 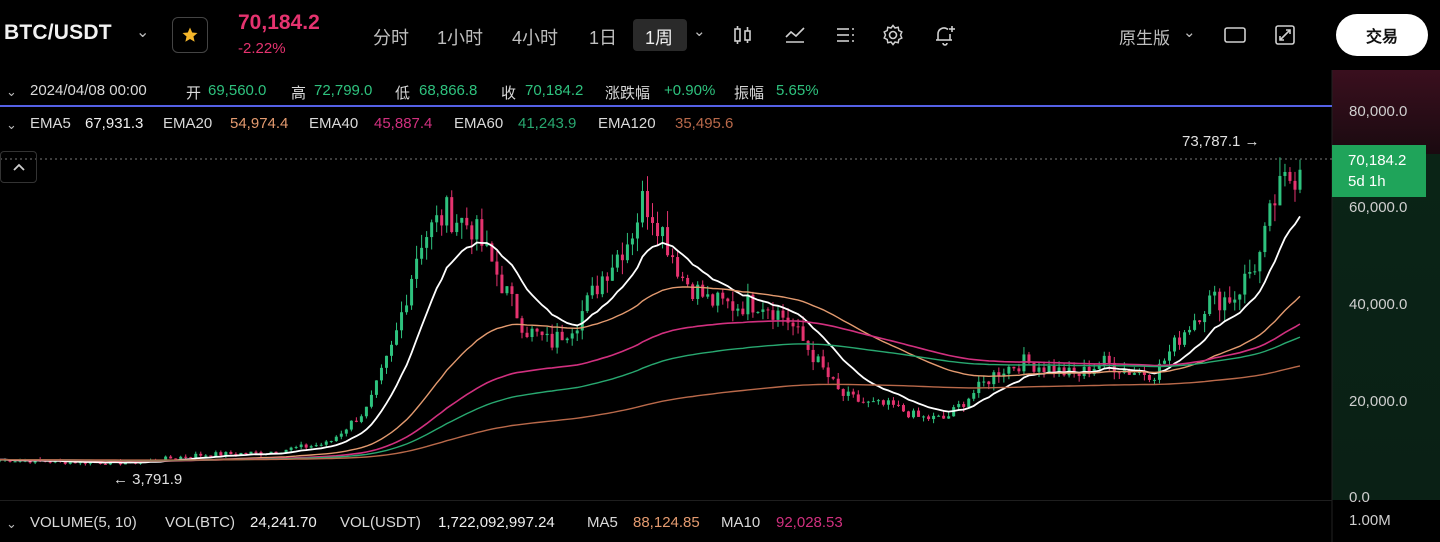 I want to click on ema120-value: 35,495.6, so click(x=704, y=123).